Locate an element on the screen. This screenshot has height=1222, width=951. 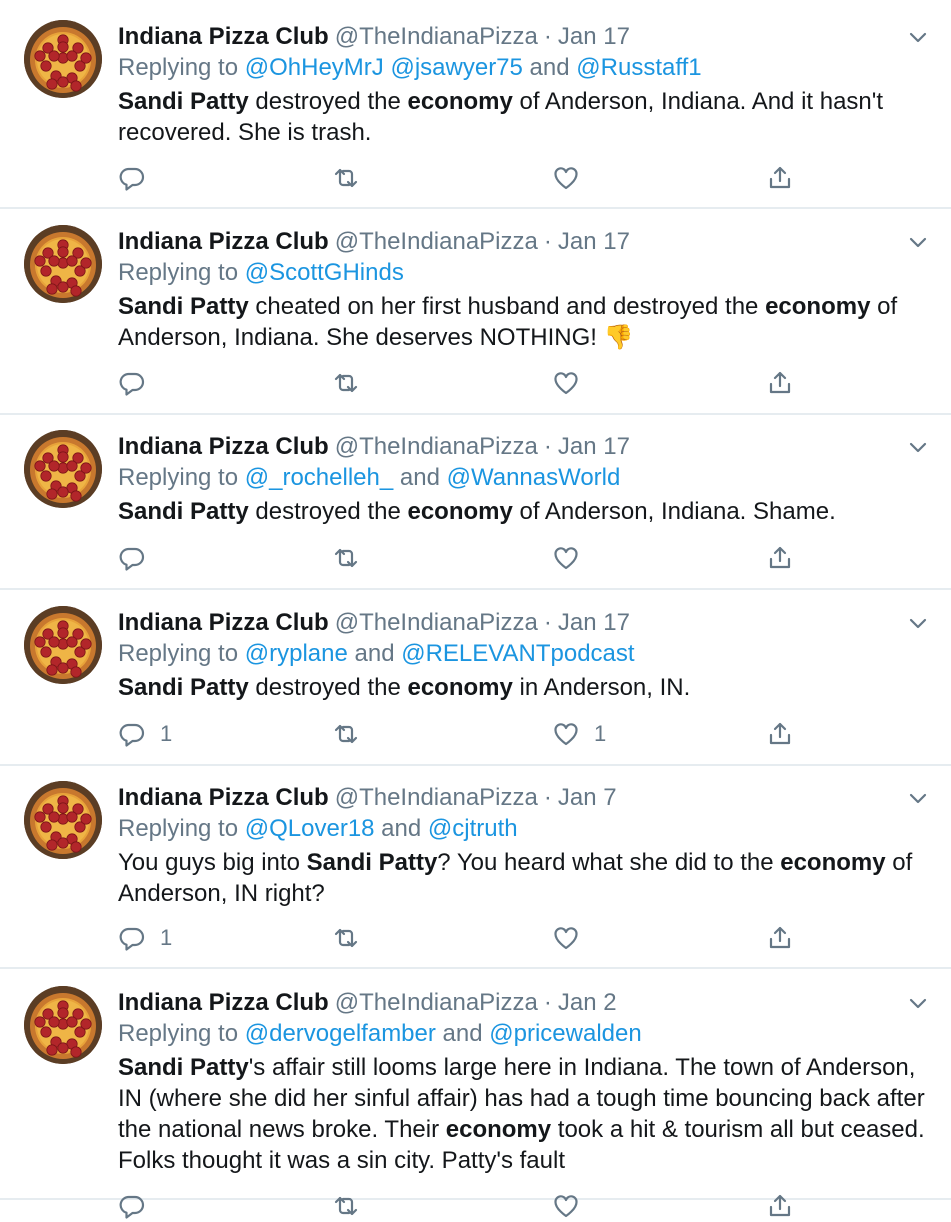
text-segment: ? You heard what she did to the is located at coordinates (609, 862).